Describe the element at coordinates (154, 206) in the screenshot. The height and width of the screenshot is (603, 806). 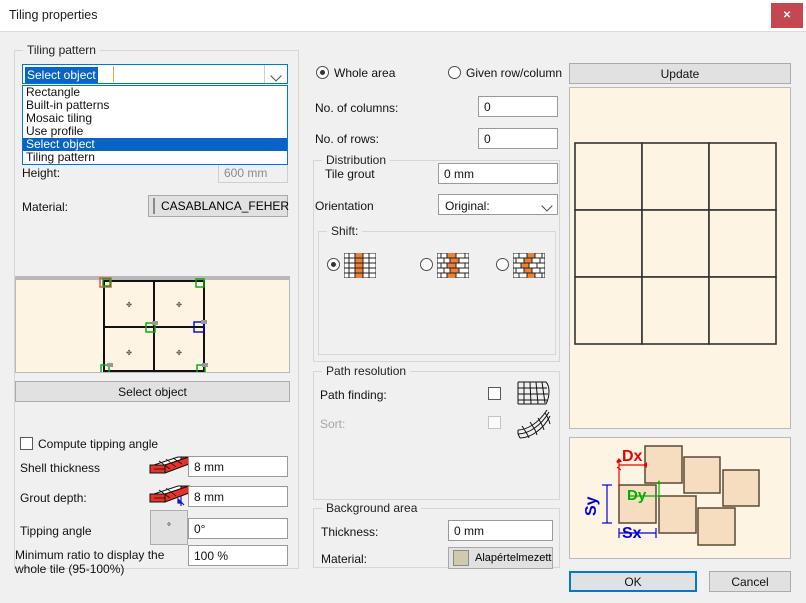
I see `material-color-swatch` at that location.